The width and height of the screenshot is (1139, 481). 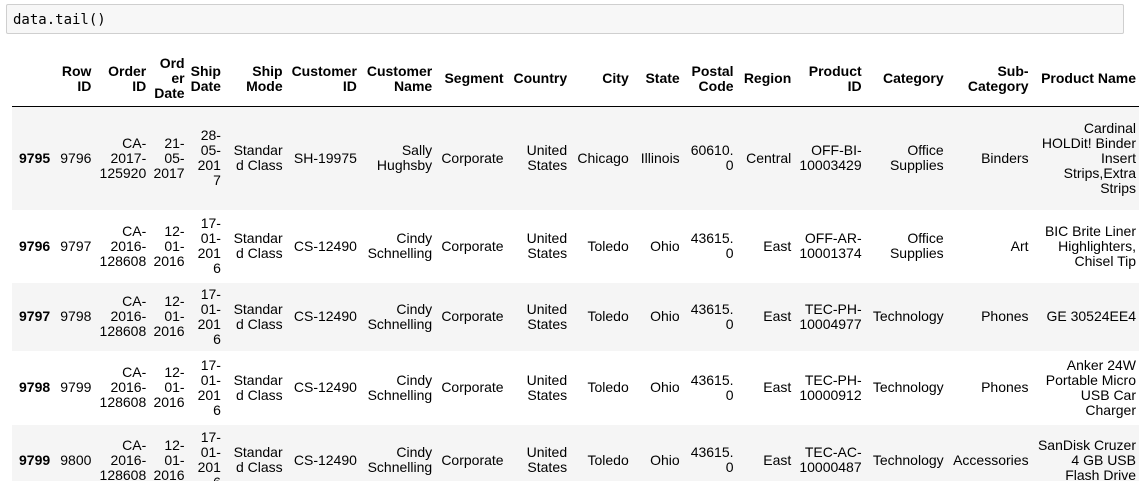 What do you see at coordinates (76, 245) in the screenshot?
I see `cell-row-id: 9797` at bounding box center [76, 245].